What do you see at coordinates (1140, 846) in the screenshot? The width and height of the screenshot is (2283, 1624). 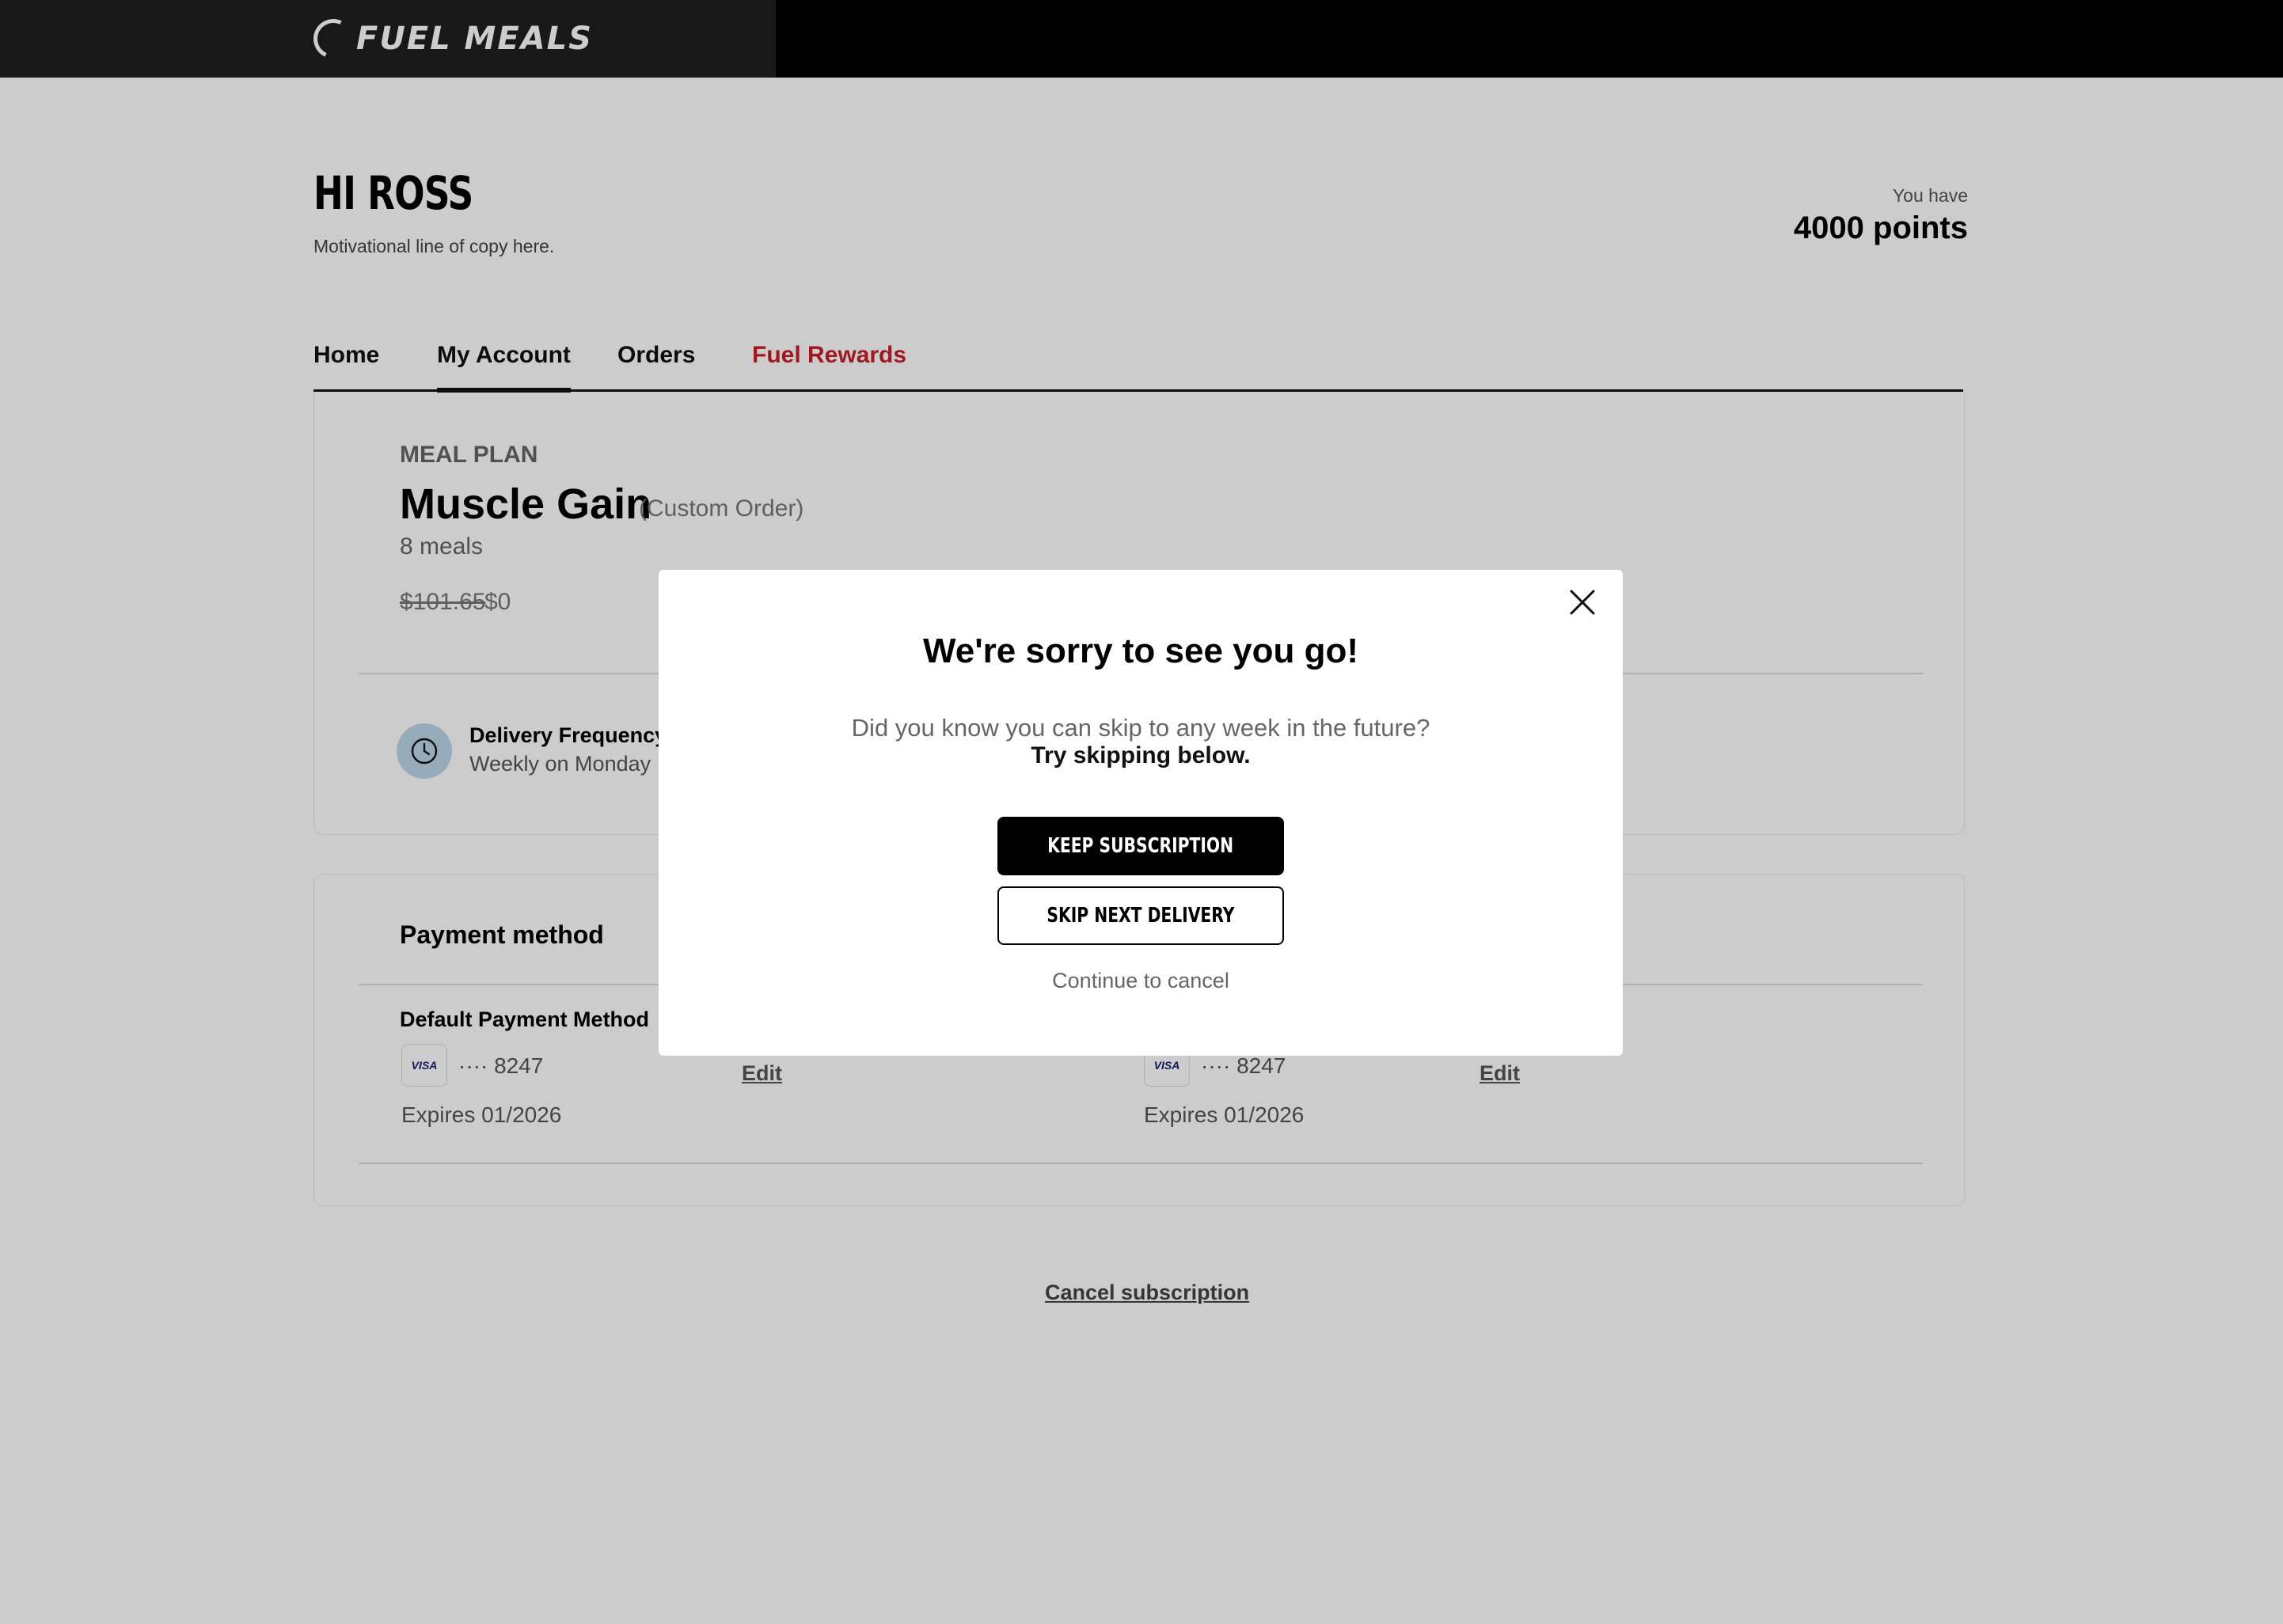 I see `keep-subscription-button: KEEP SUBSCRIPTION` at bounding box center [1140, 846].